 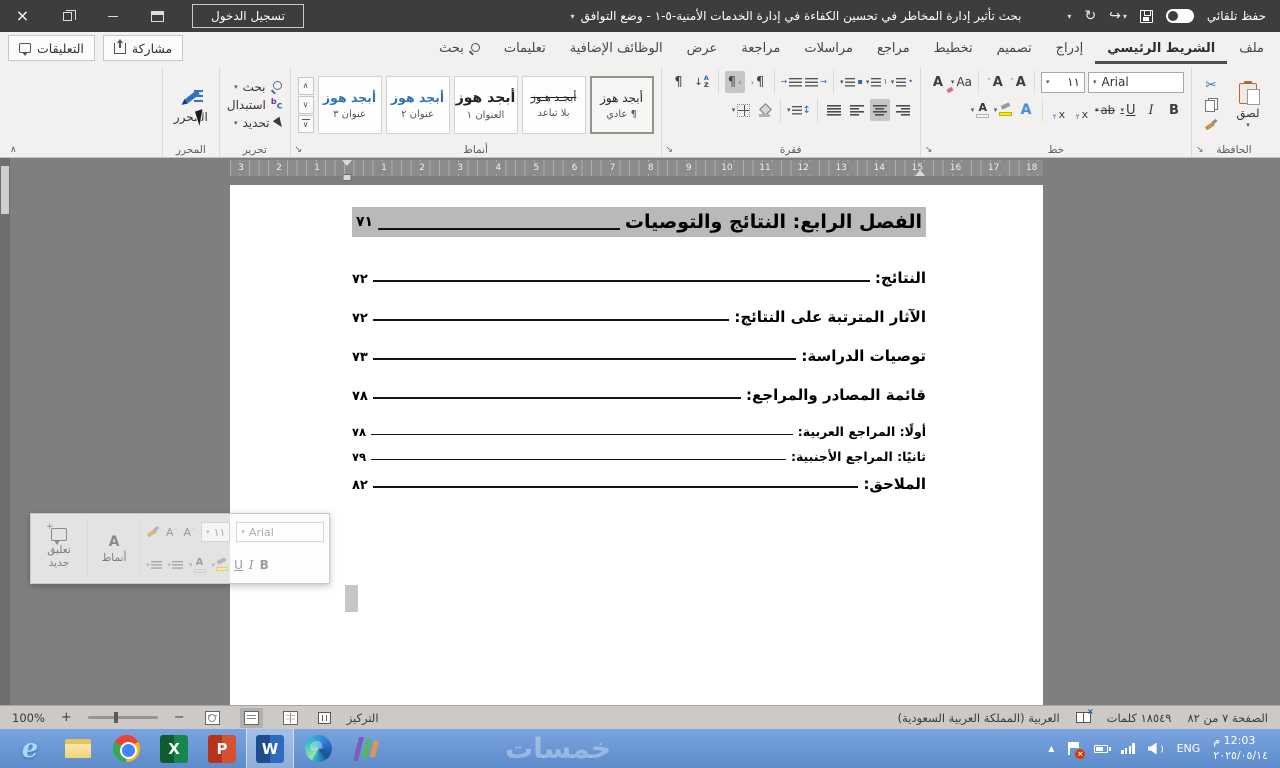 What do you see at coordinates (758, 82) in the screenshot?
I see `ltr-paragraph-button: ¶ ‹` at bounding box center [758, 82].